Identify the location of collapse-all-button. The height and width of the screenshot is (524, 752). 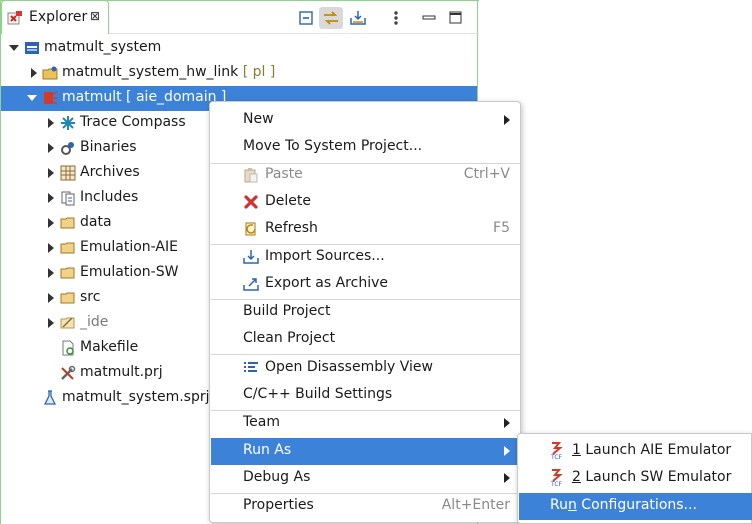
(306, 18).